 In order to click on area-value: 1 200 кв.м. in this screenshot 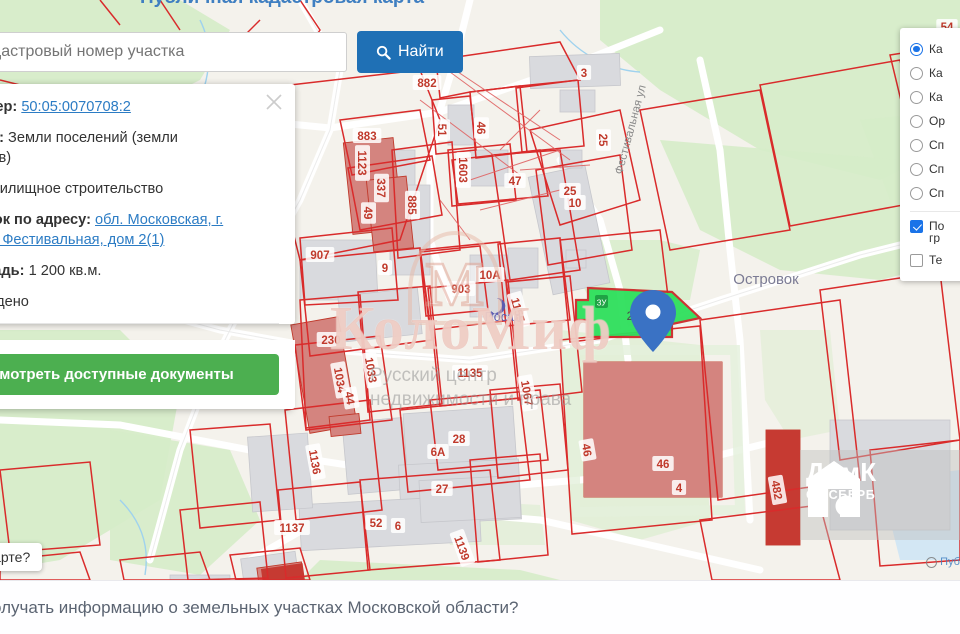, I will do `click(65, 271)`.